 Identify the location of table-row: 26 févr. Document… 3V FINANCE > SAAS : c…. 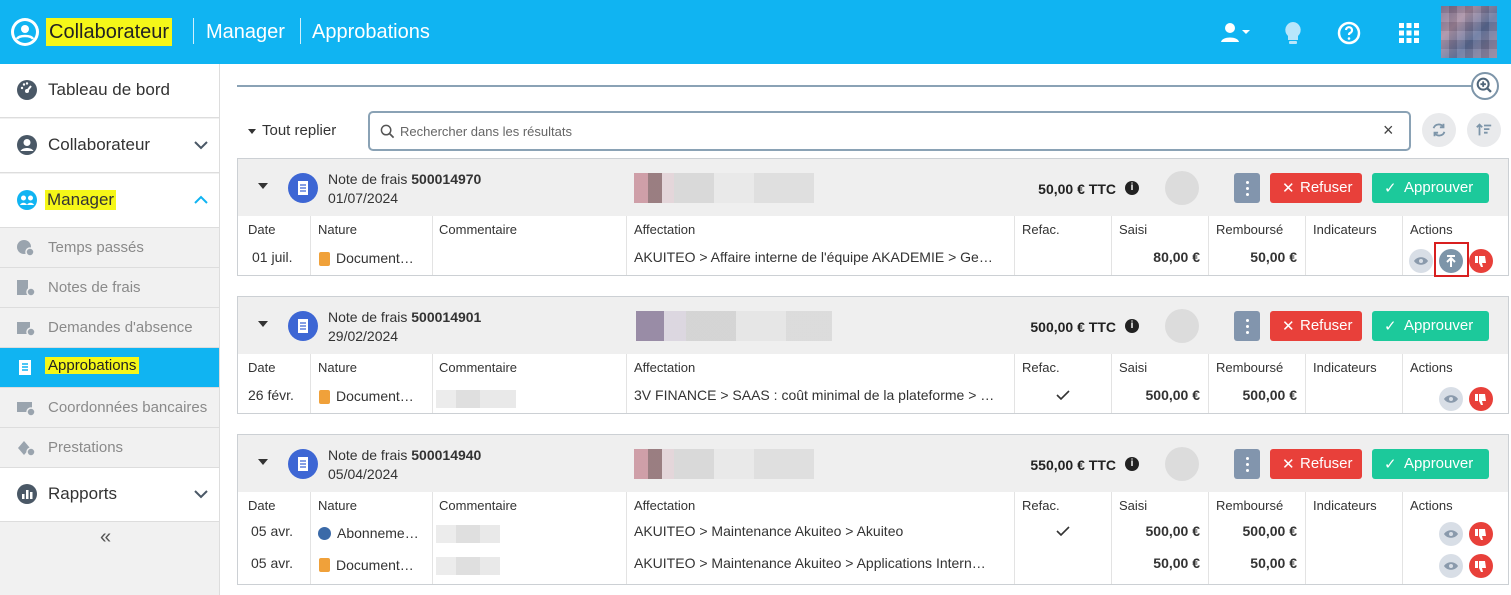
(873, 395).